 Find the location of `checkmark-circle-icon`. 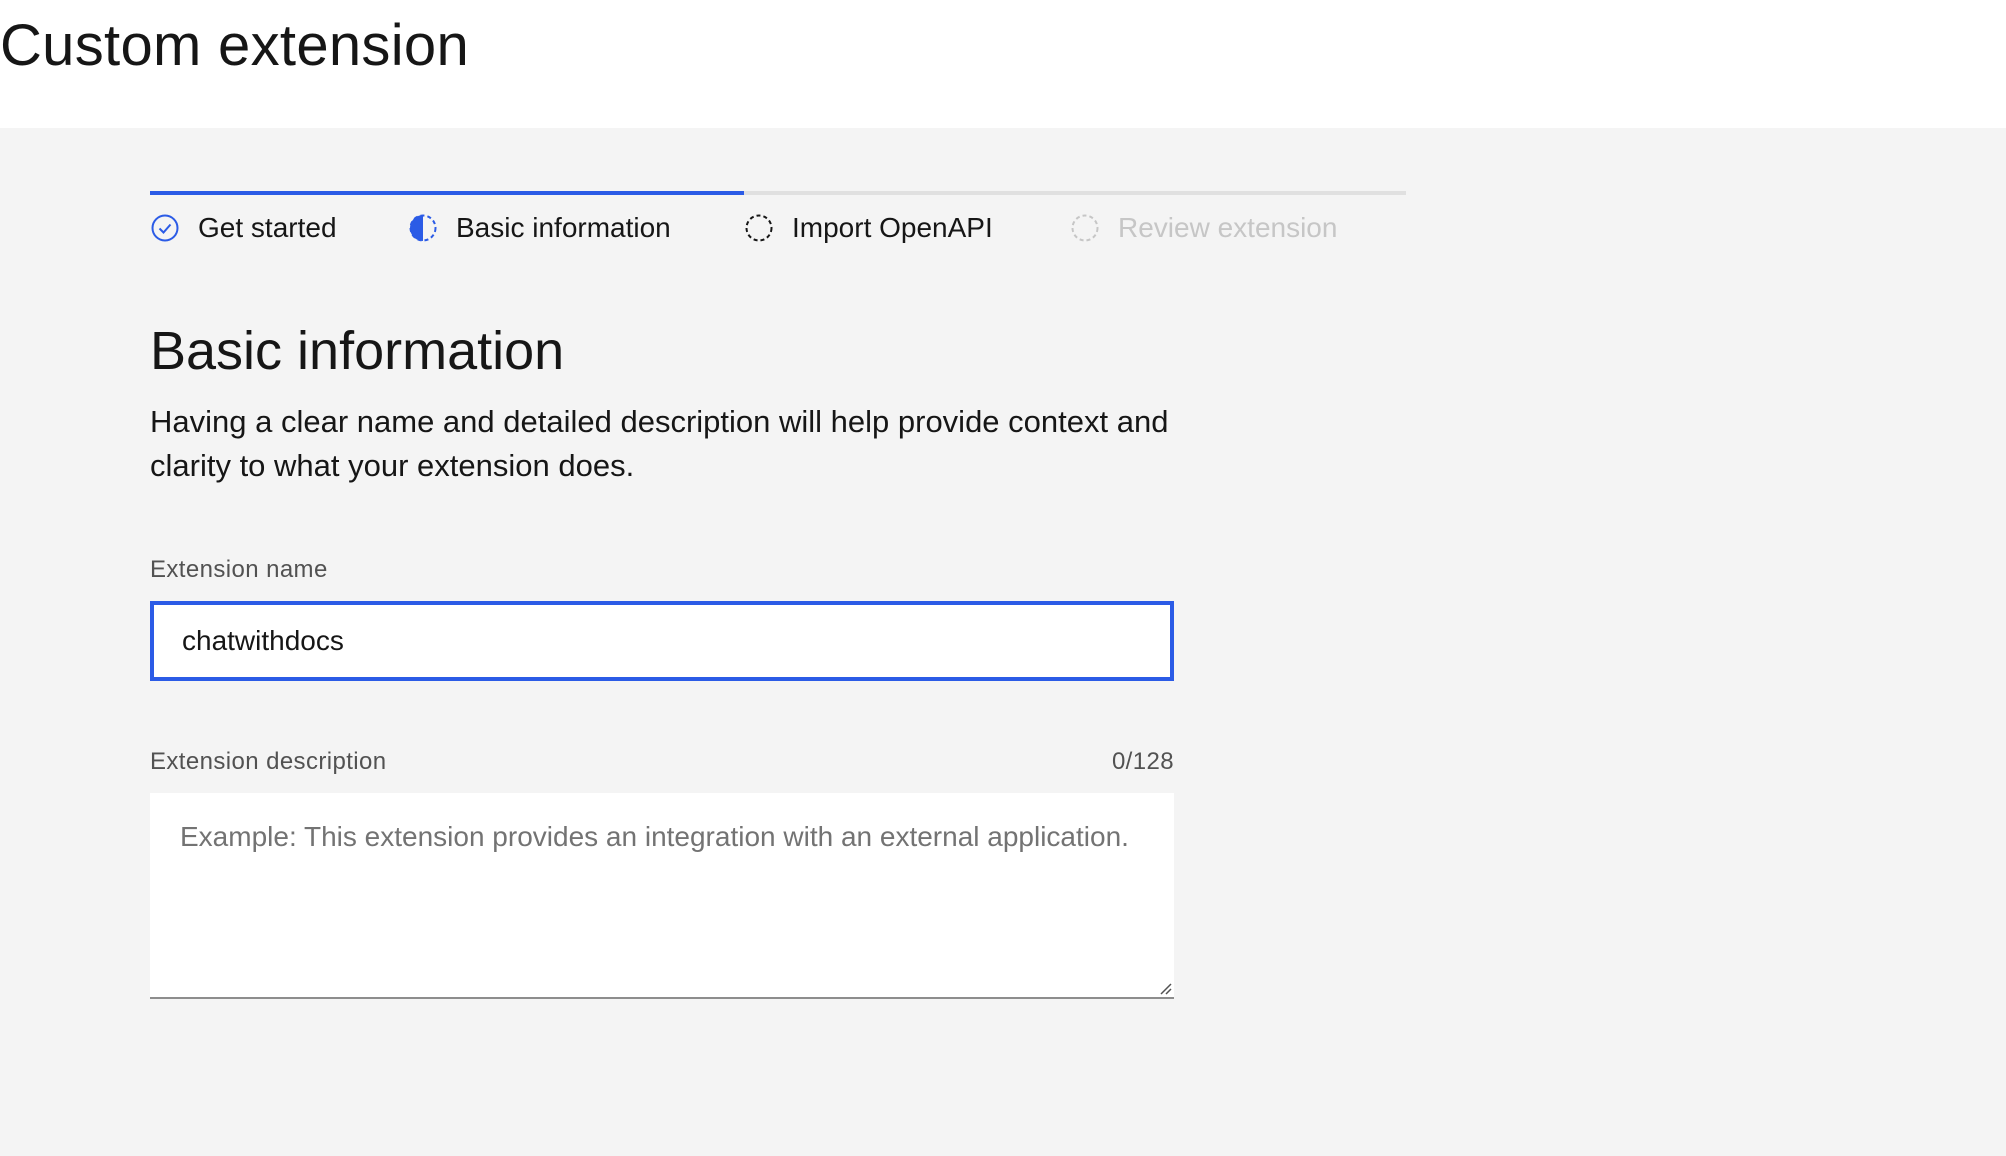

checkmark-circle-icon is located at coordinates (165, 228).